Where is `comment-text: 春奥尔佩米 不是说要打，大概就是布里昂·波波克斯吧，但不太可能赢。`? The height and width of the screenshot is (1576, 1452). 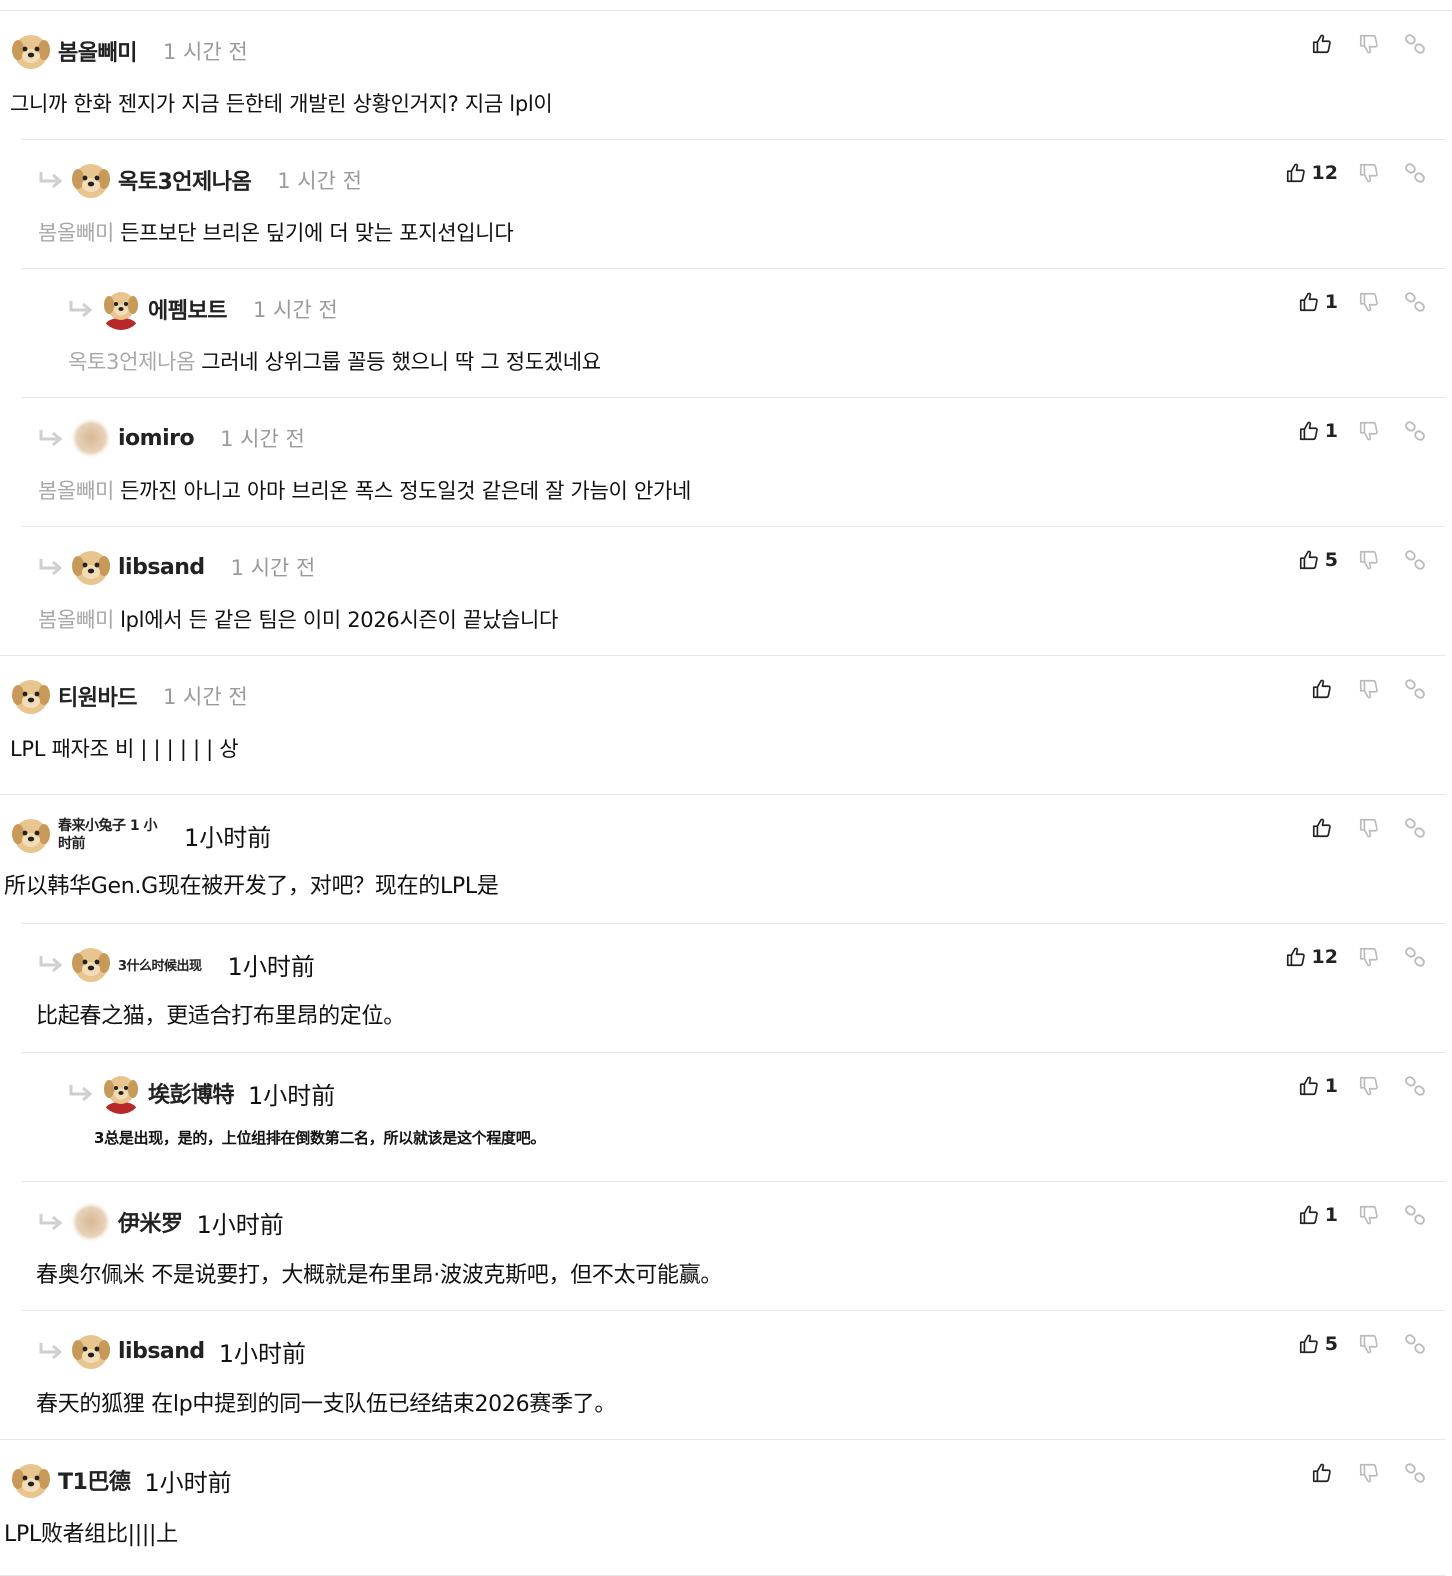
comment-text: 春奥尔佩米 不是说要打，大概就是布里昂·波波克斯吧，但不太可能赢。 is located at coordinates (379, 1275).